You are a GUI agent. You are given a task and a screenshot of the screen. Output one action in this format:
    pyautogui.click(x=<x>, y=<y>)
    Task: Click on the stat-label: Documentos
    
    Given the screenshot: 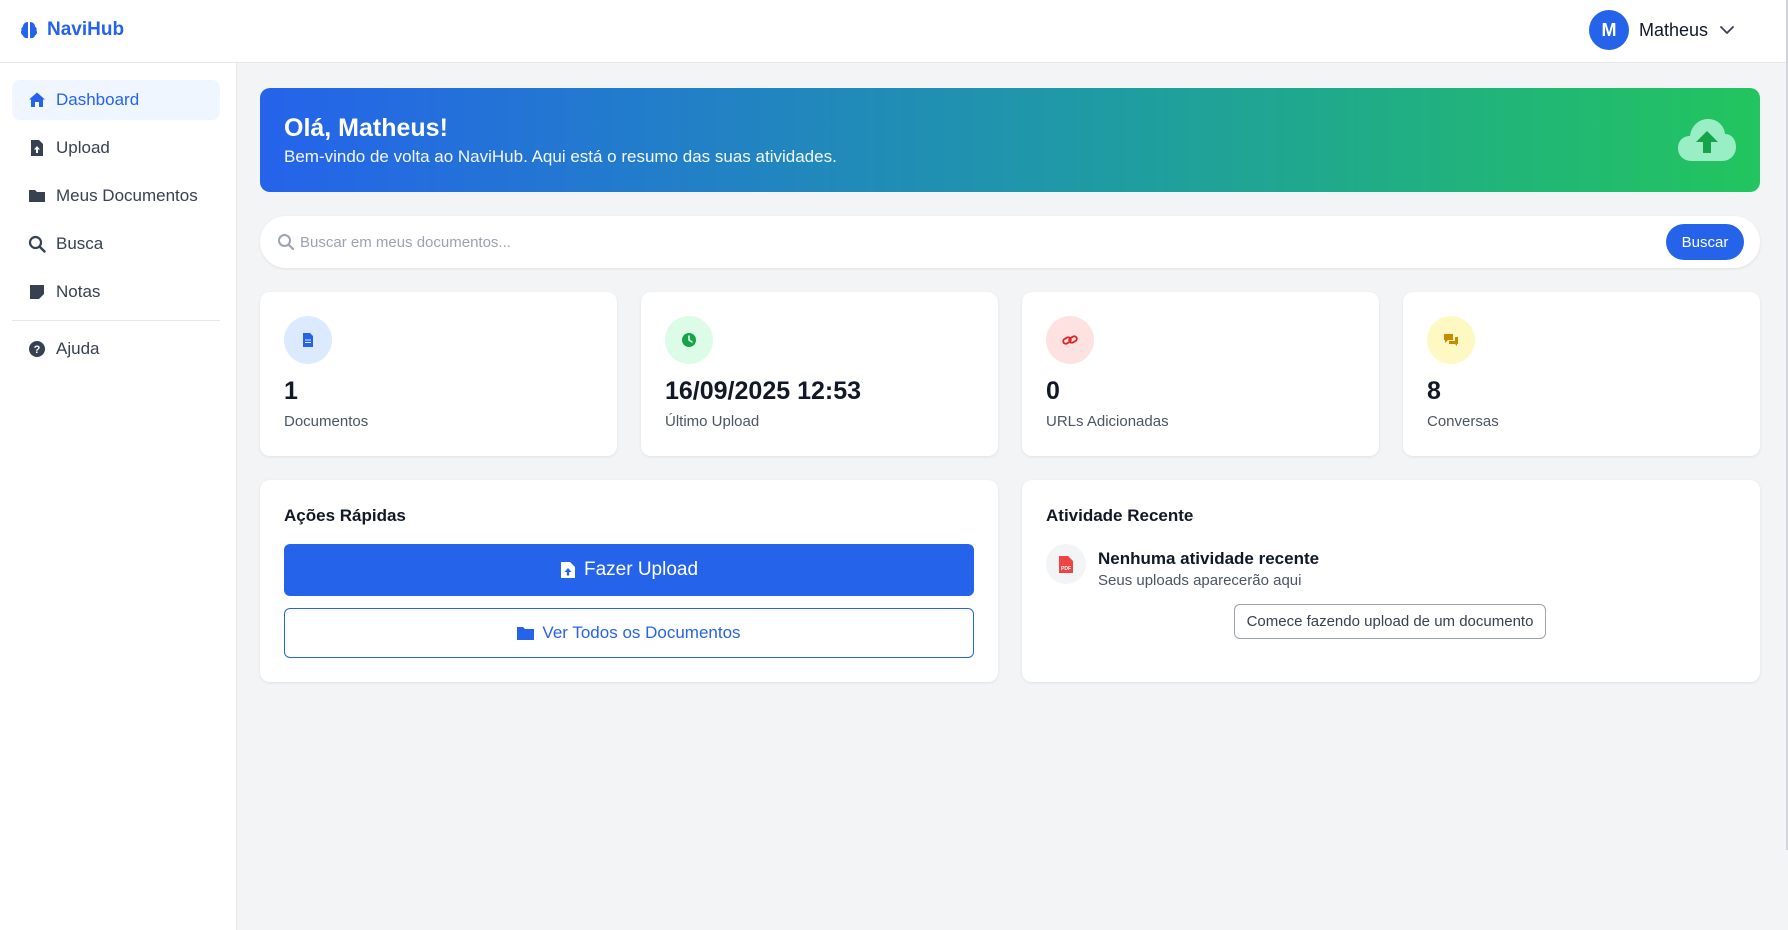 What is the action you would take?
    pyautogui.click(x=326, y=421)
    